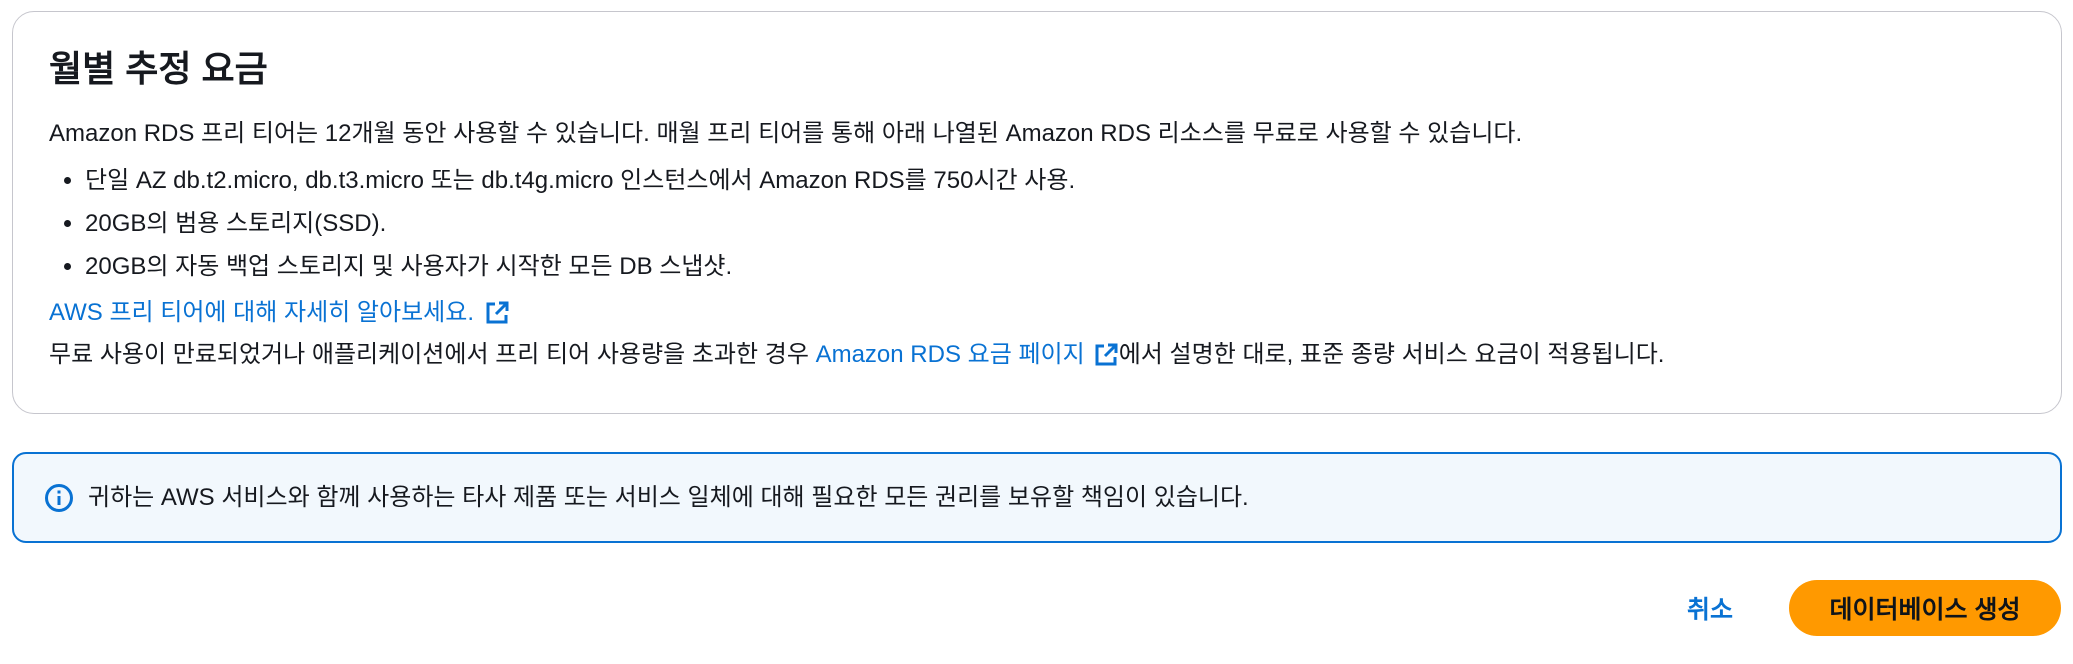 The image size is (2073, 664). Describe the element at coordinates (261, 312) in the screenshot. I see `learn-more-link-text: AWS 프리 티어에 대해 자세히 알아보세요.` at that location.